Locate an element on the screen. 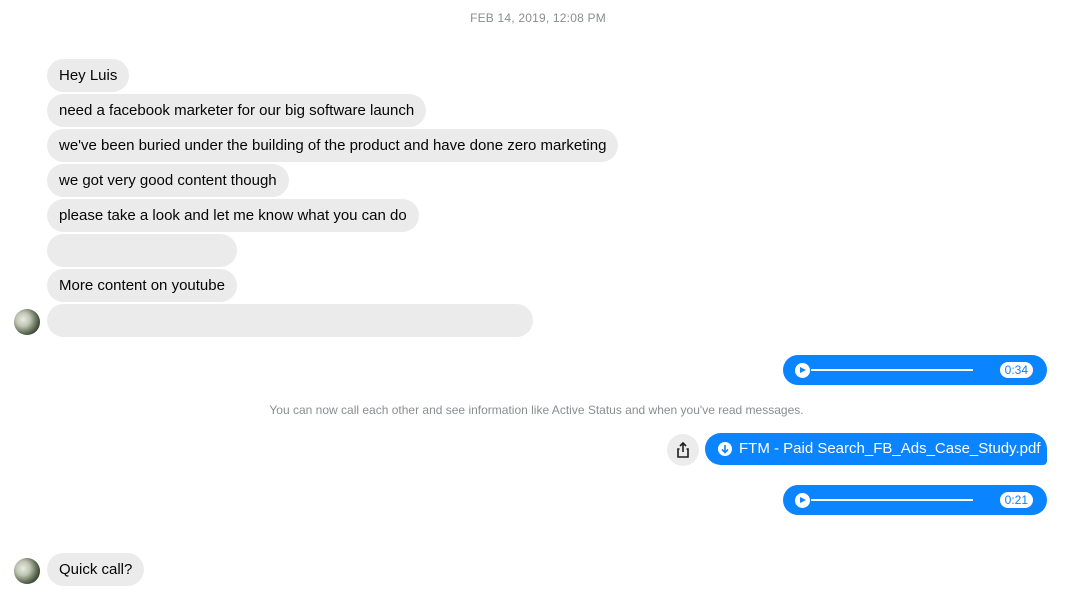 The width and height of the screenshot is (1076, 594). attachment-filename: FTM - Paid Search_FB_Ads_Case_Study.pdf is located at coordinates (890, 448).